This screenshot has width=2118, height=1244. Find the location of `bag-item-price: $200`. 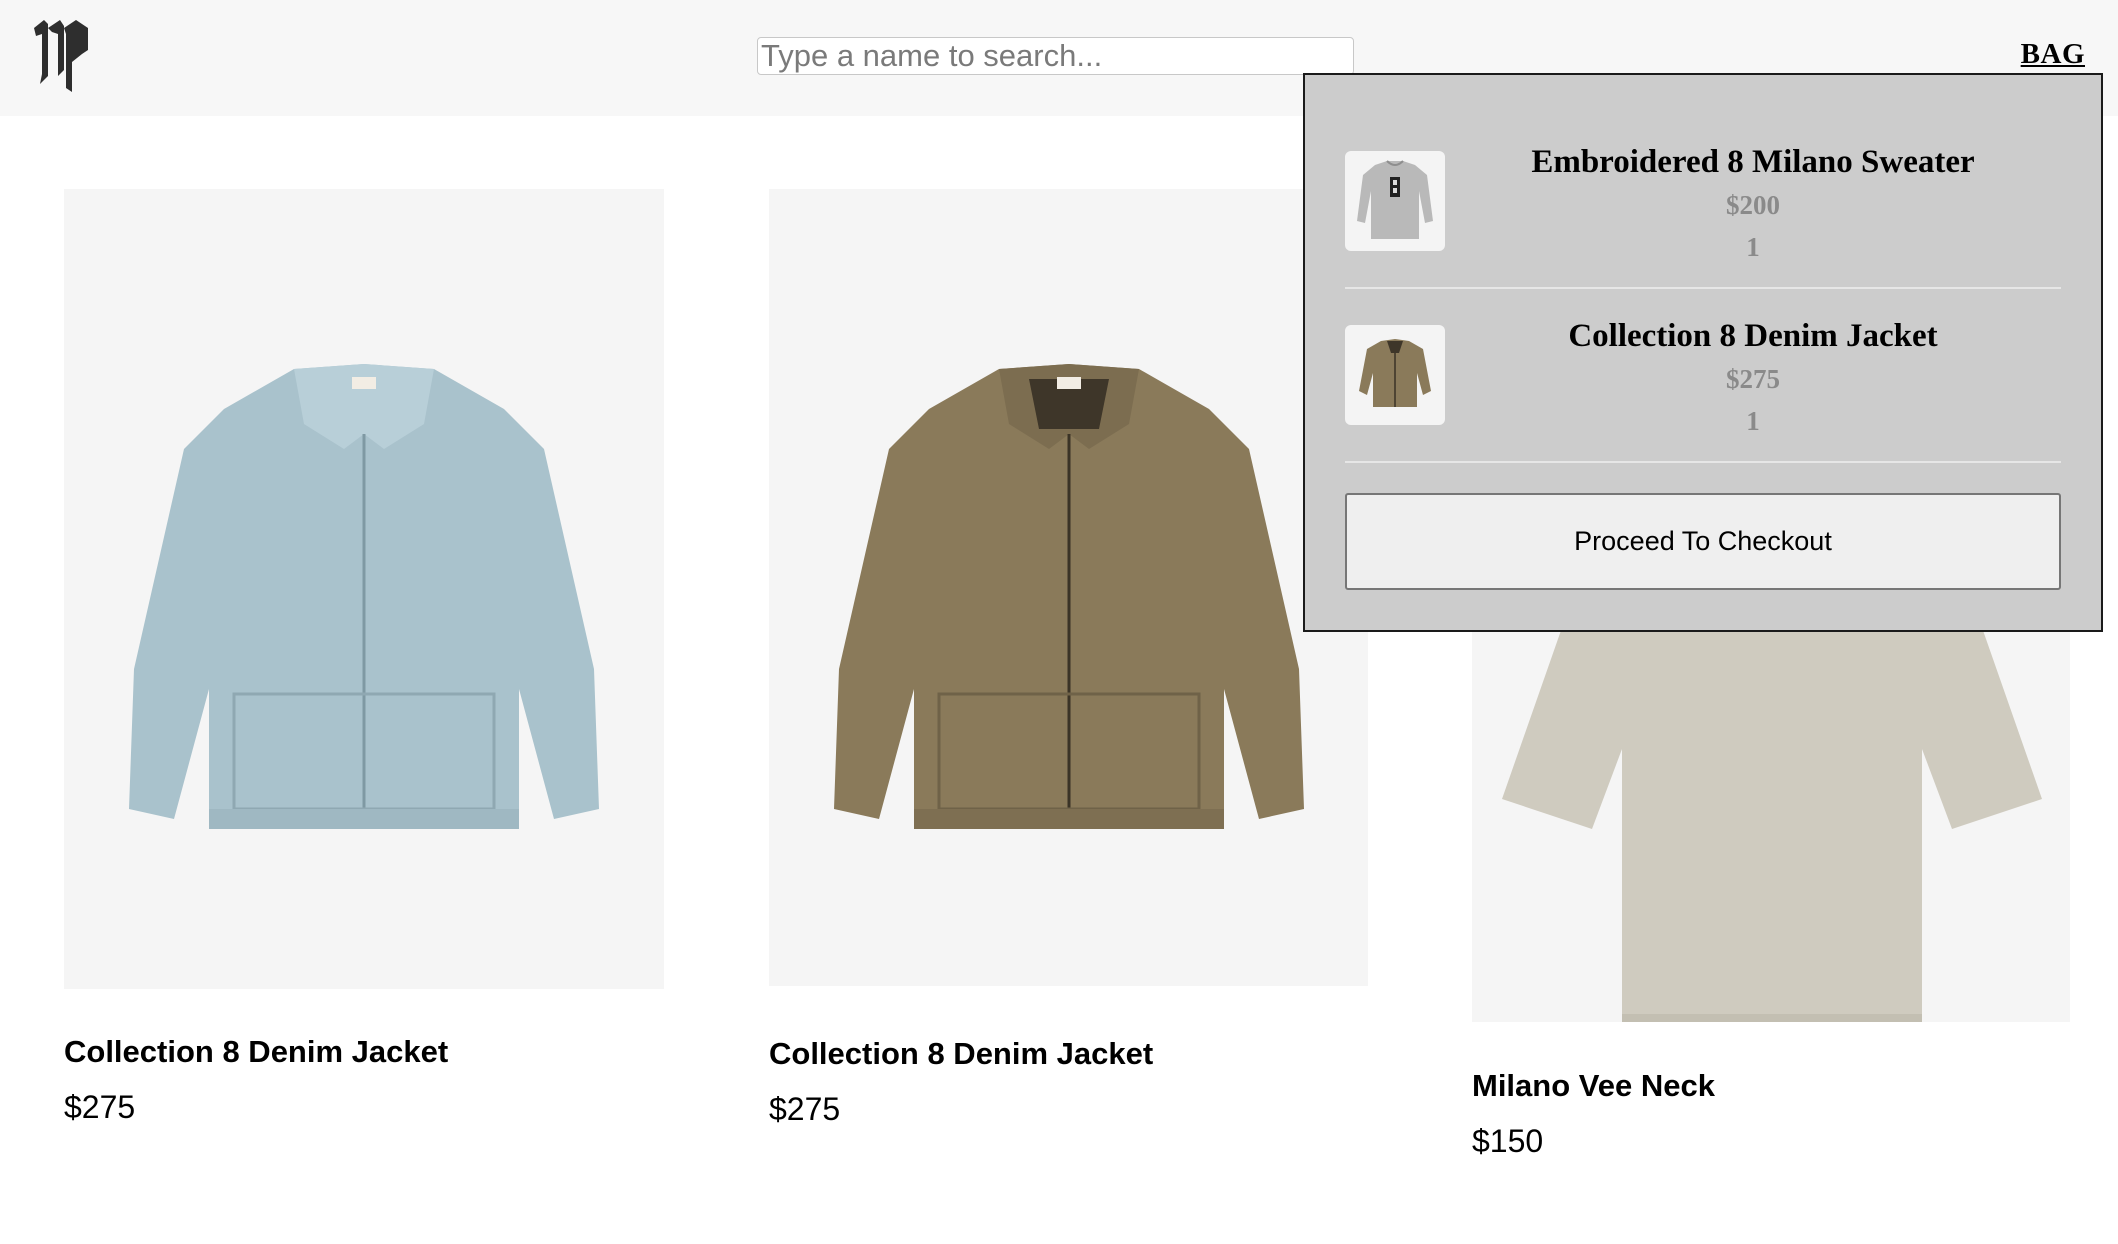

bag-item-price: $200 is located at coordinates (1753, 205).